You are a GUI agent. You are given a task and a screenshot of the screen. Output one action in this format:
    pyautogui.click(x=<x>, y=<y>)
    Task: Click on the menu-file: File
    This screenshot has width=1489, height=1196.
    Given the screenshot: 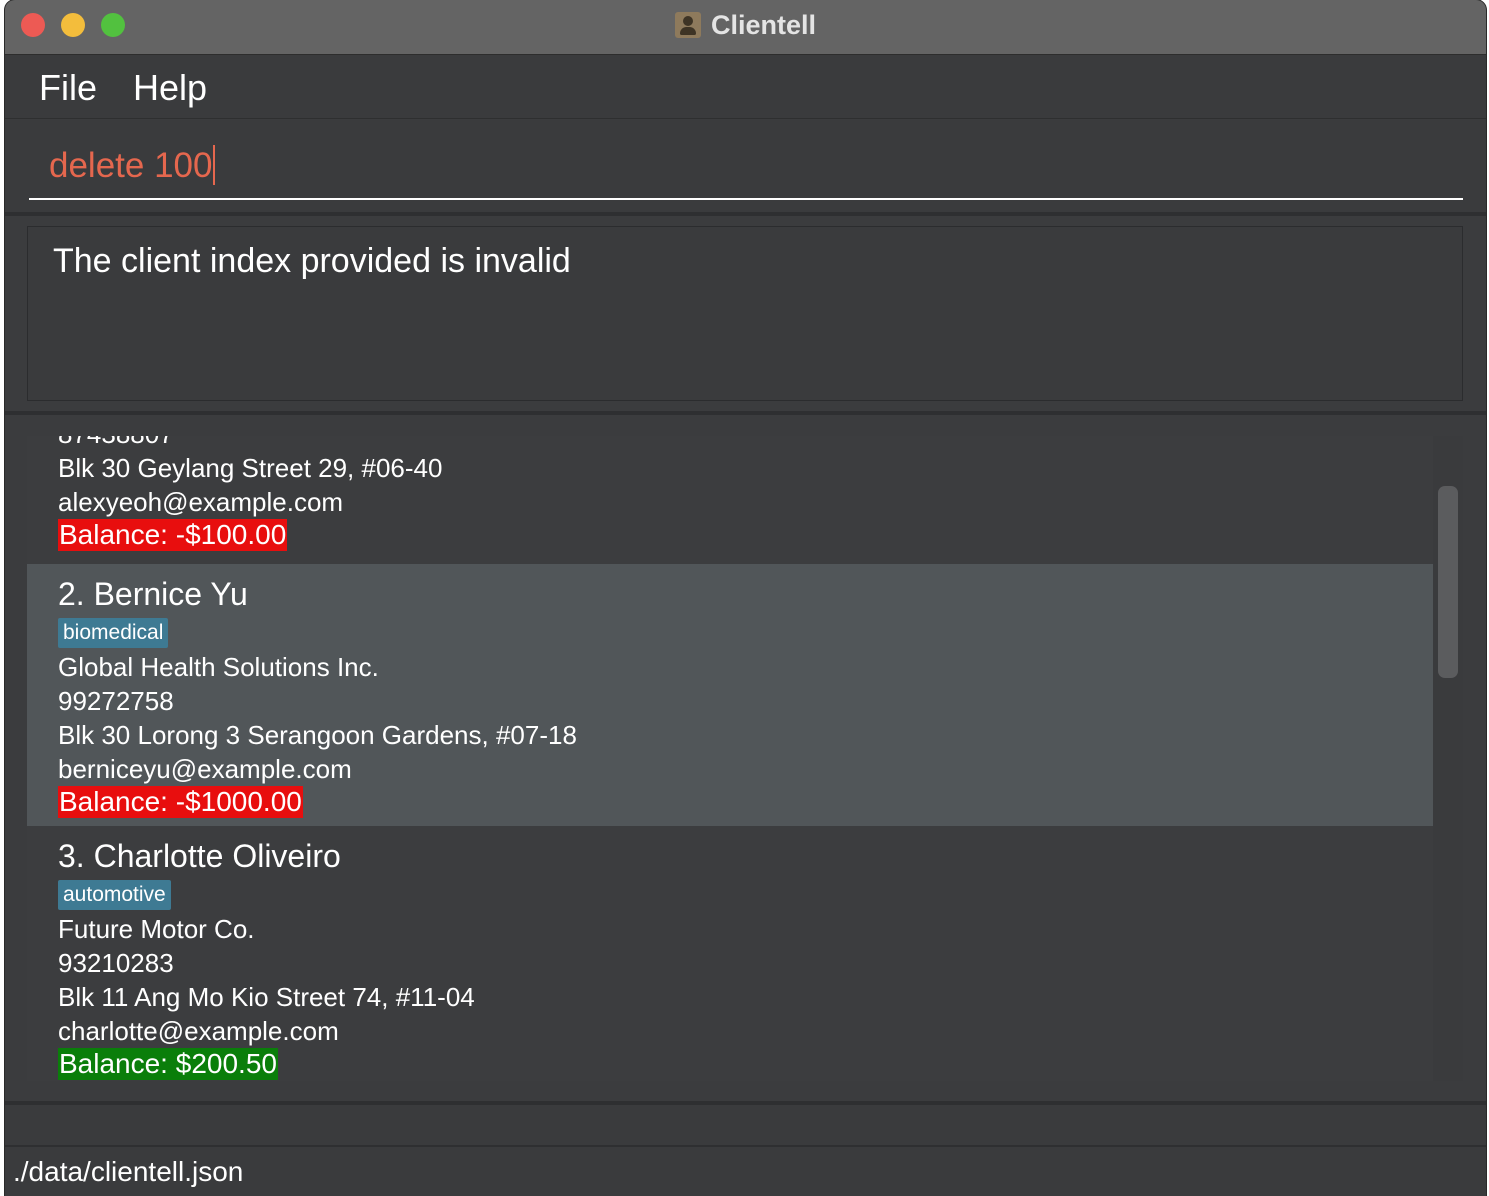 What is the action you would take?
    pyautogui.click(x=68, y=88)
    